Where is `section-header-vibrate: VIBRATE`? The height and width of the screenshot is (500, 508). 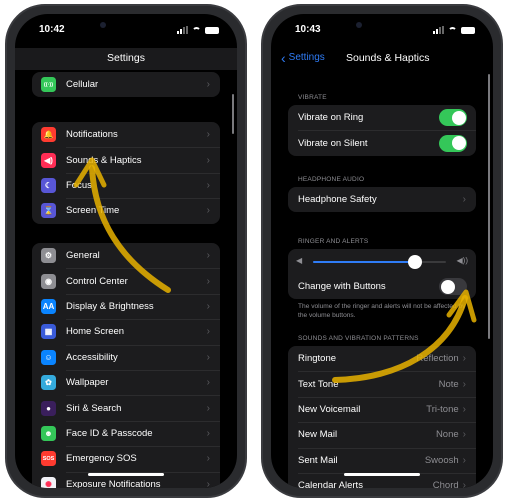 section-header-vibrate: VIBRATE is located at coordinates (312, 97).